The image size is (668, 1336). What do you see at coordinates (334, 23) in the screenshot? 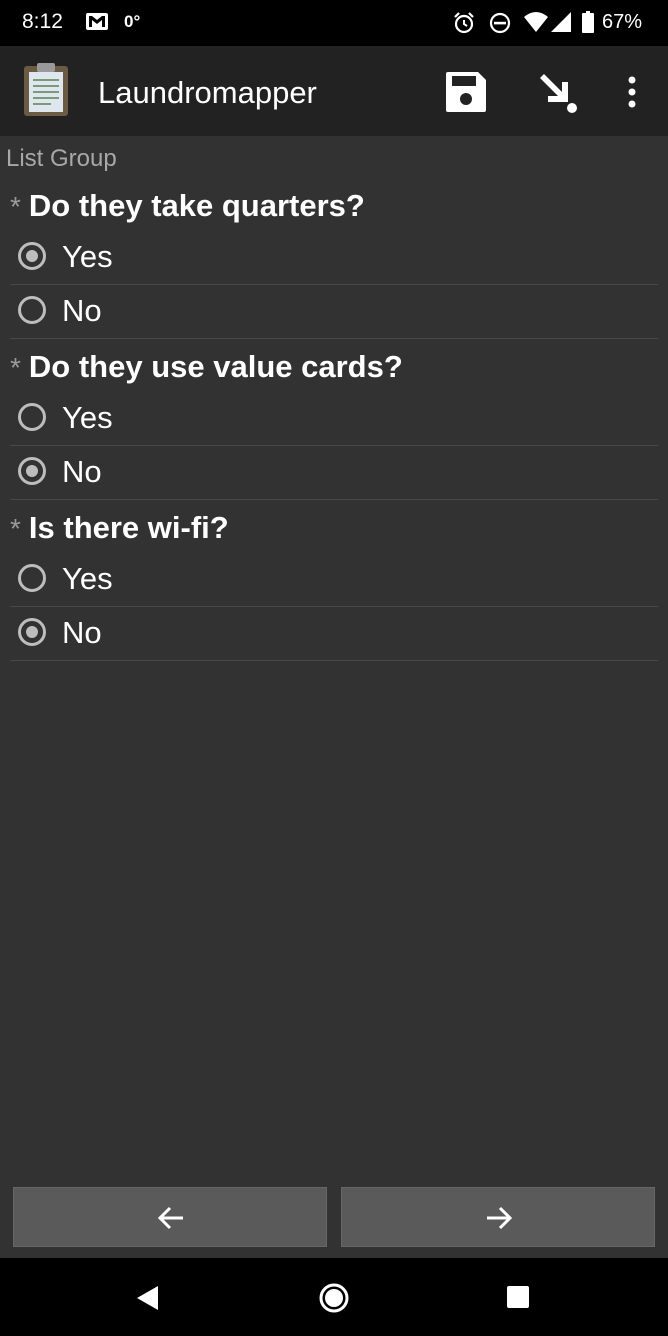
I see `status-bar: 8:12 0° 67%` at bounding box center [334, 23].